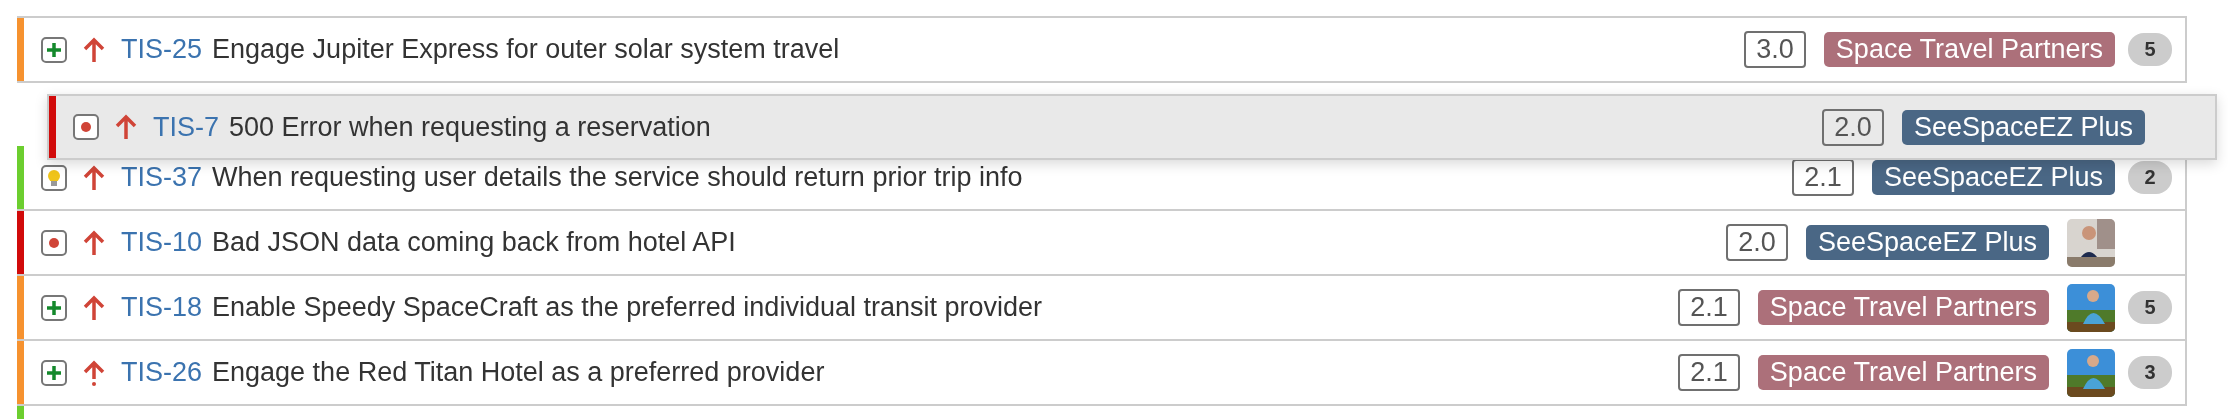 The height and width of the screenshot is (419, 2228). Describe the element at coordinates (162, 372) in the screenshot. I see `issue-key-link: TIS-26` at that location.